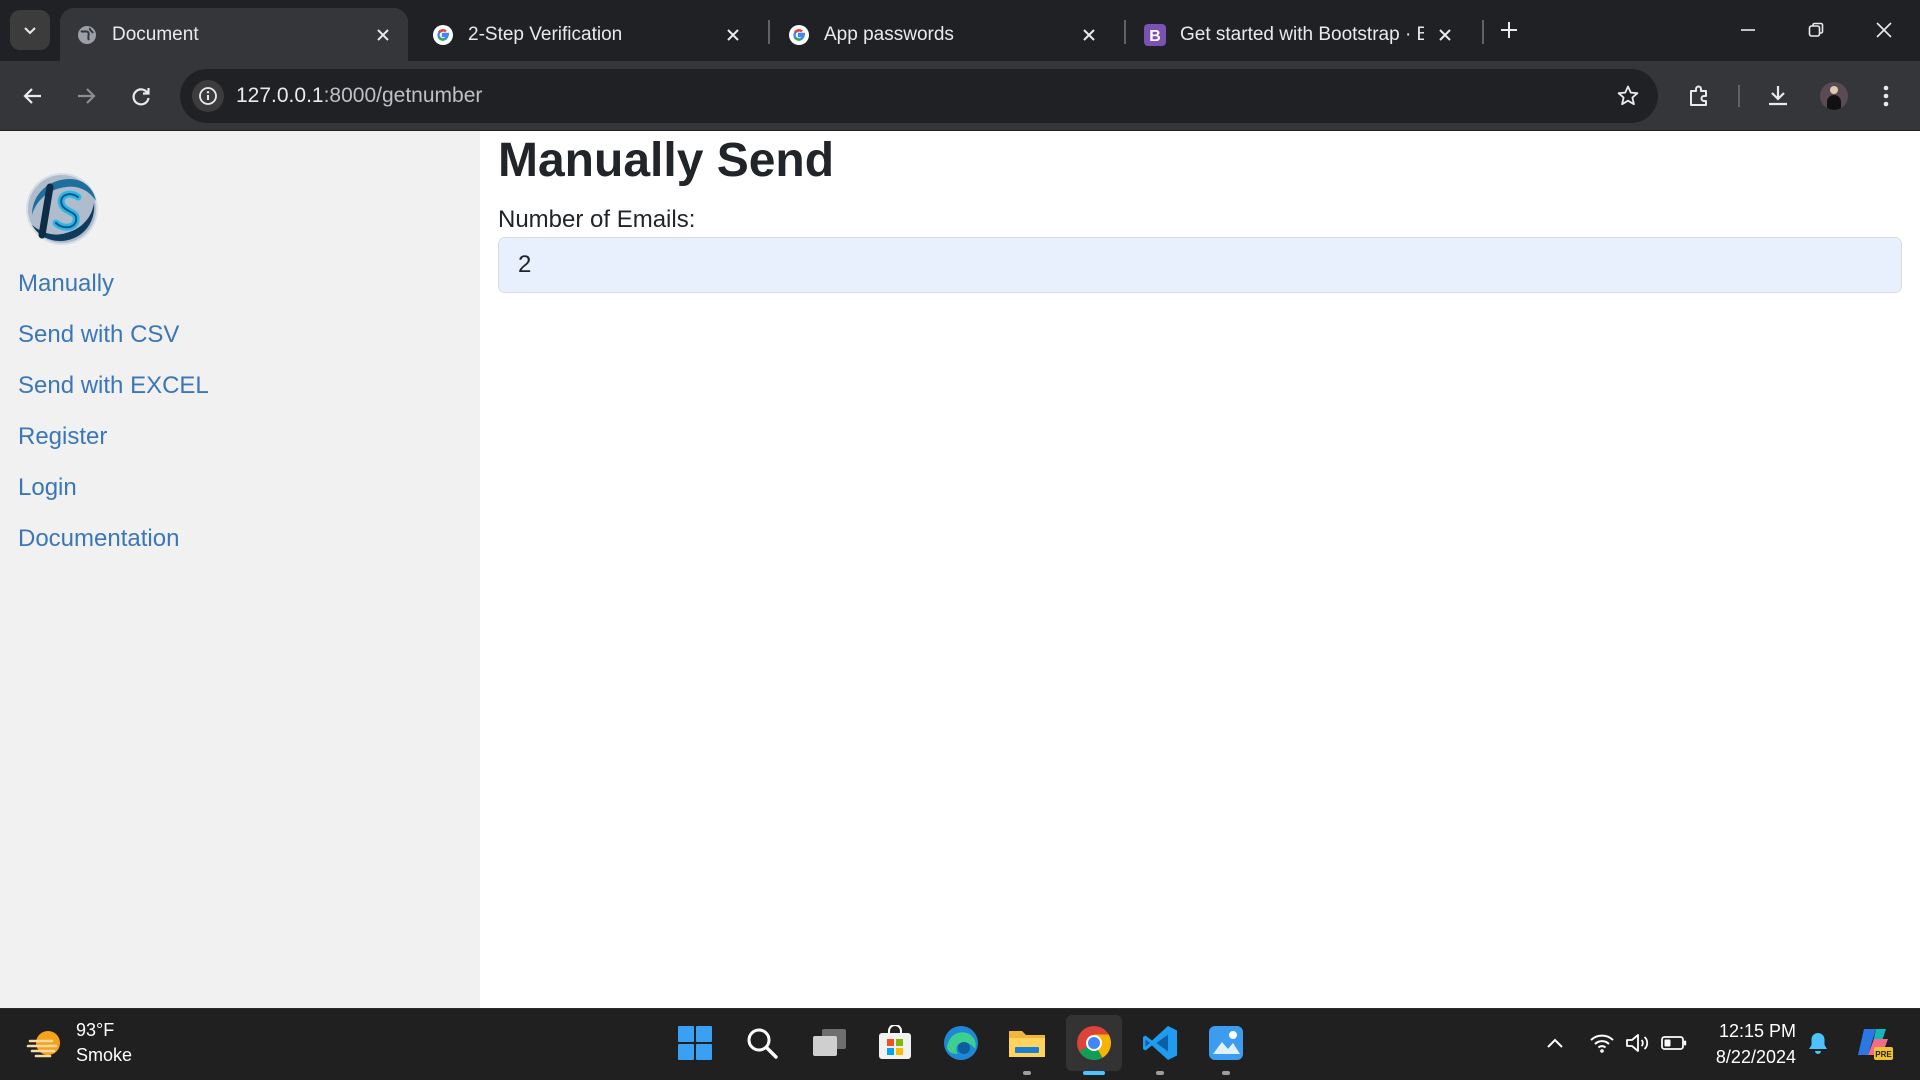 The height and width of the screenshot is (1080, 1920). Describe the element at coordinates (1302, 34) in the screenshot. I see `tab-title: Get started with Bootstrap · Bootstrap` at that location.